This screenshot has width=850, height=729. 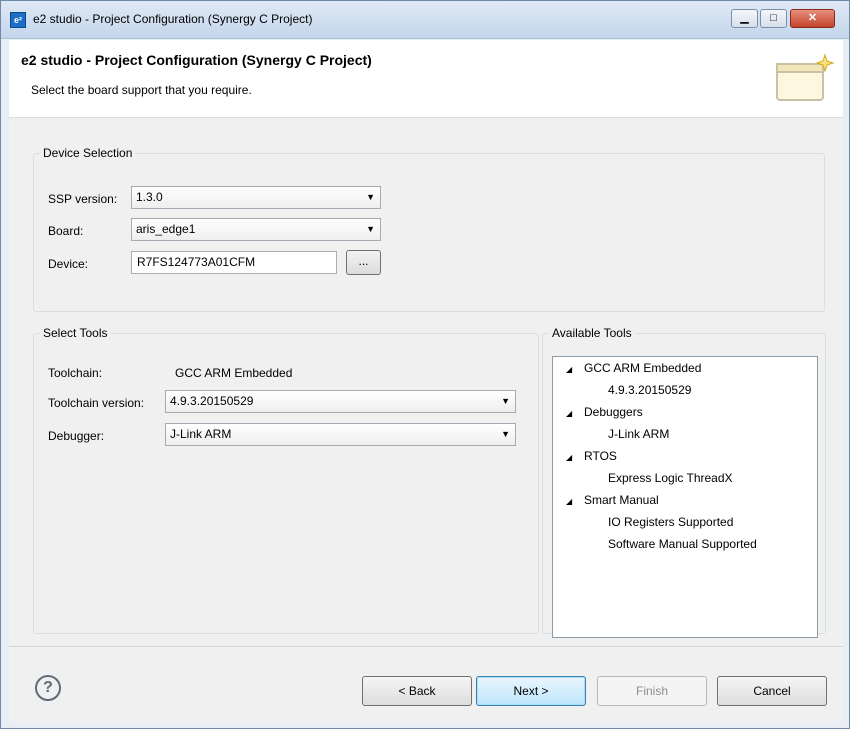 I want to click on wizard-banner-icon, so click(x=805, y=77).